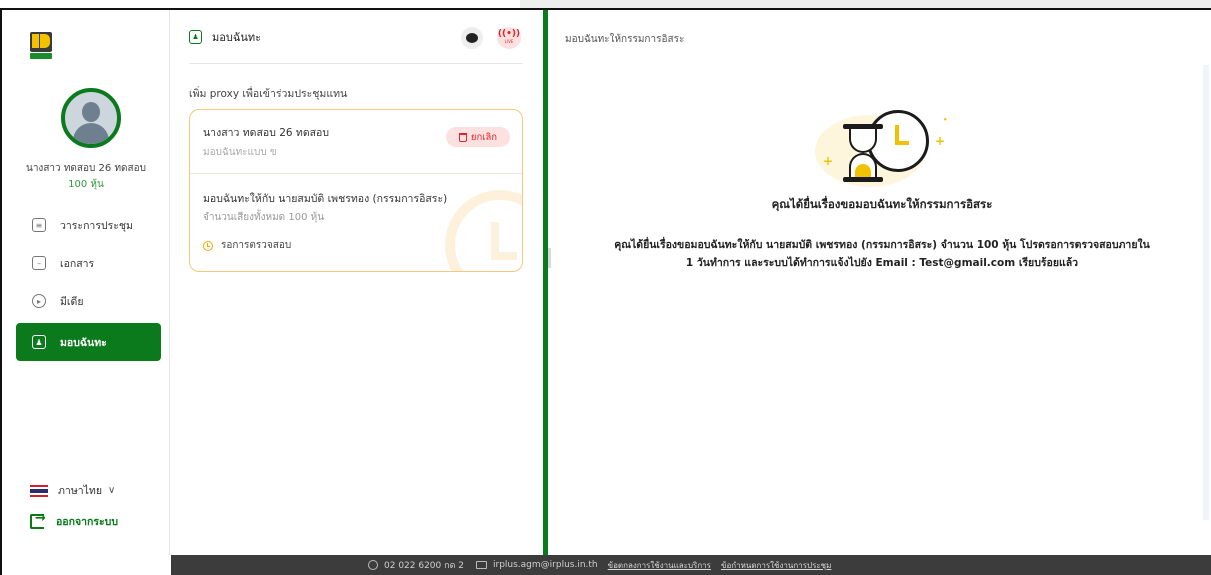 The height and width of the screenshot is (575, 1211). What do you see at coordinates (373, 565) in the screenshot?
I see `phone-icon` at bounding box center [373, 565].